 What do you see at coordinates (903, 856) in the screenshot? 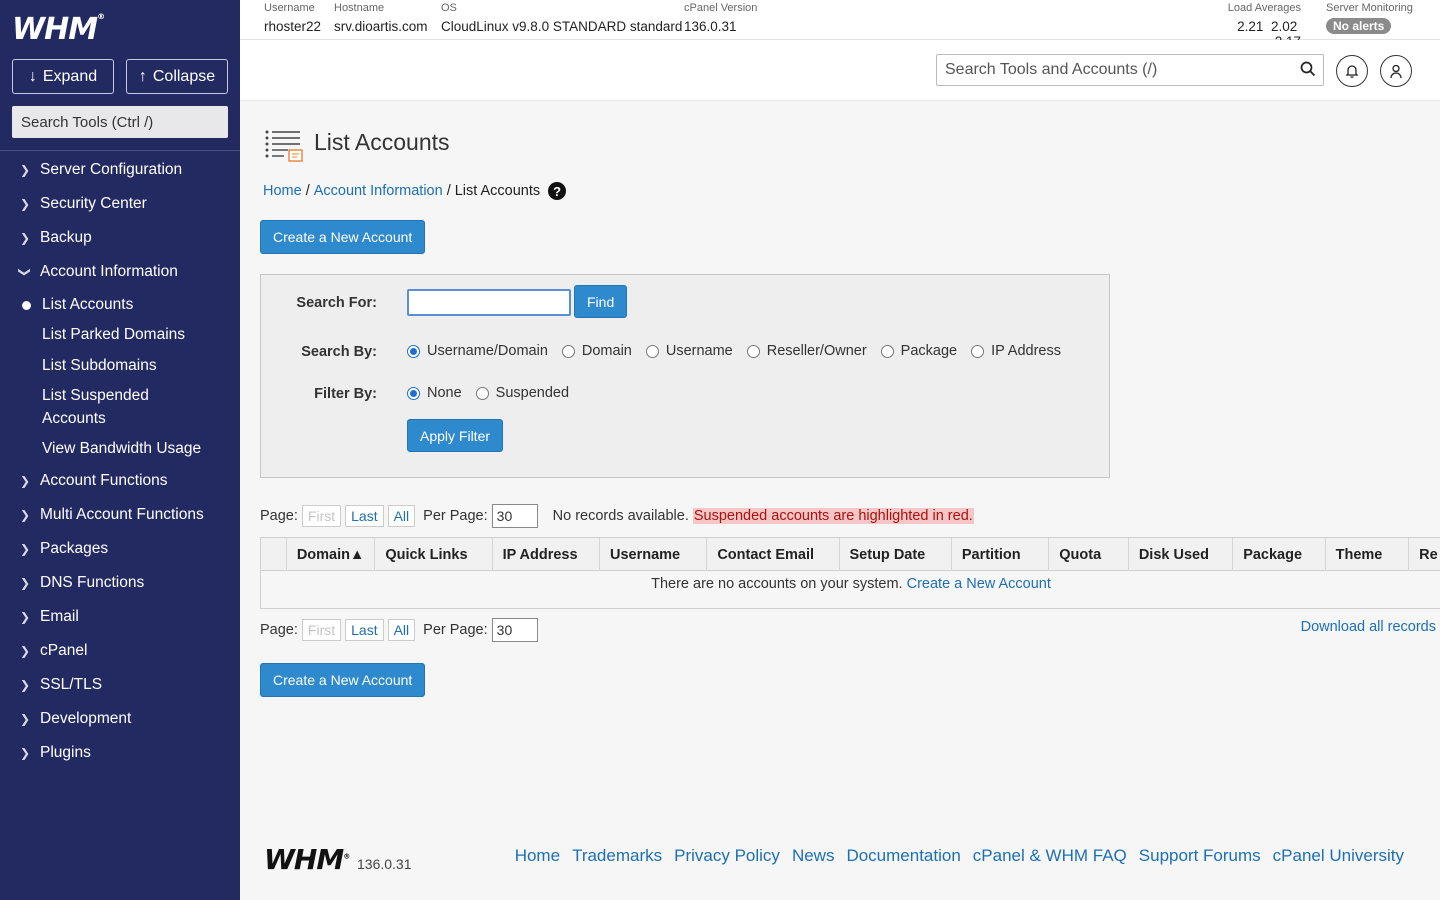
I see `footer-link-documentation: Documentation` at bounding box center [903, 856].